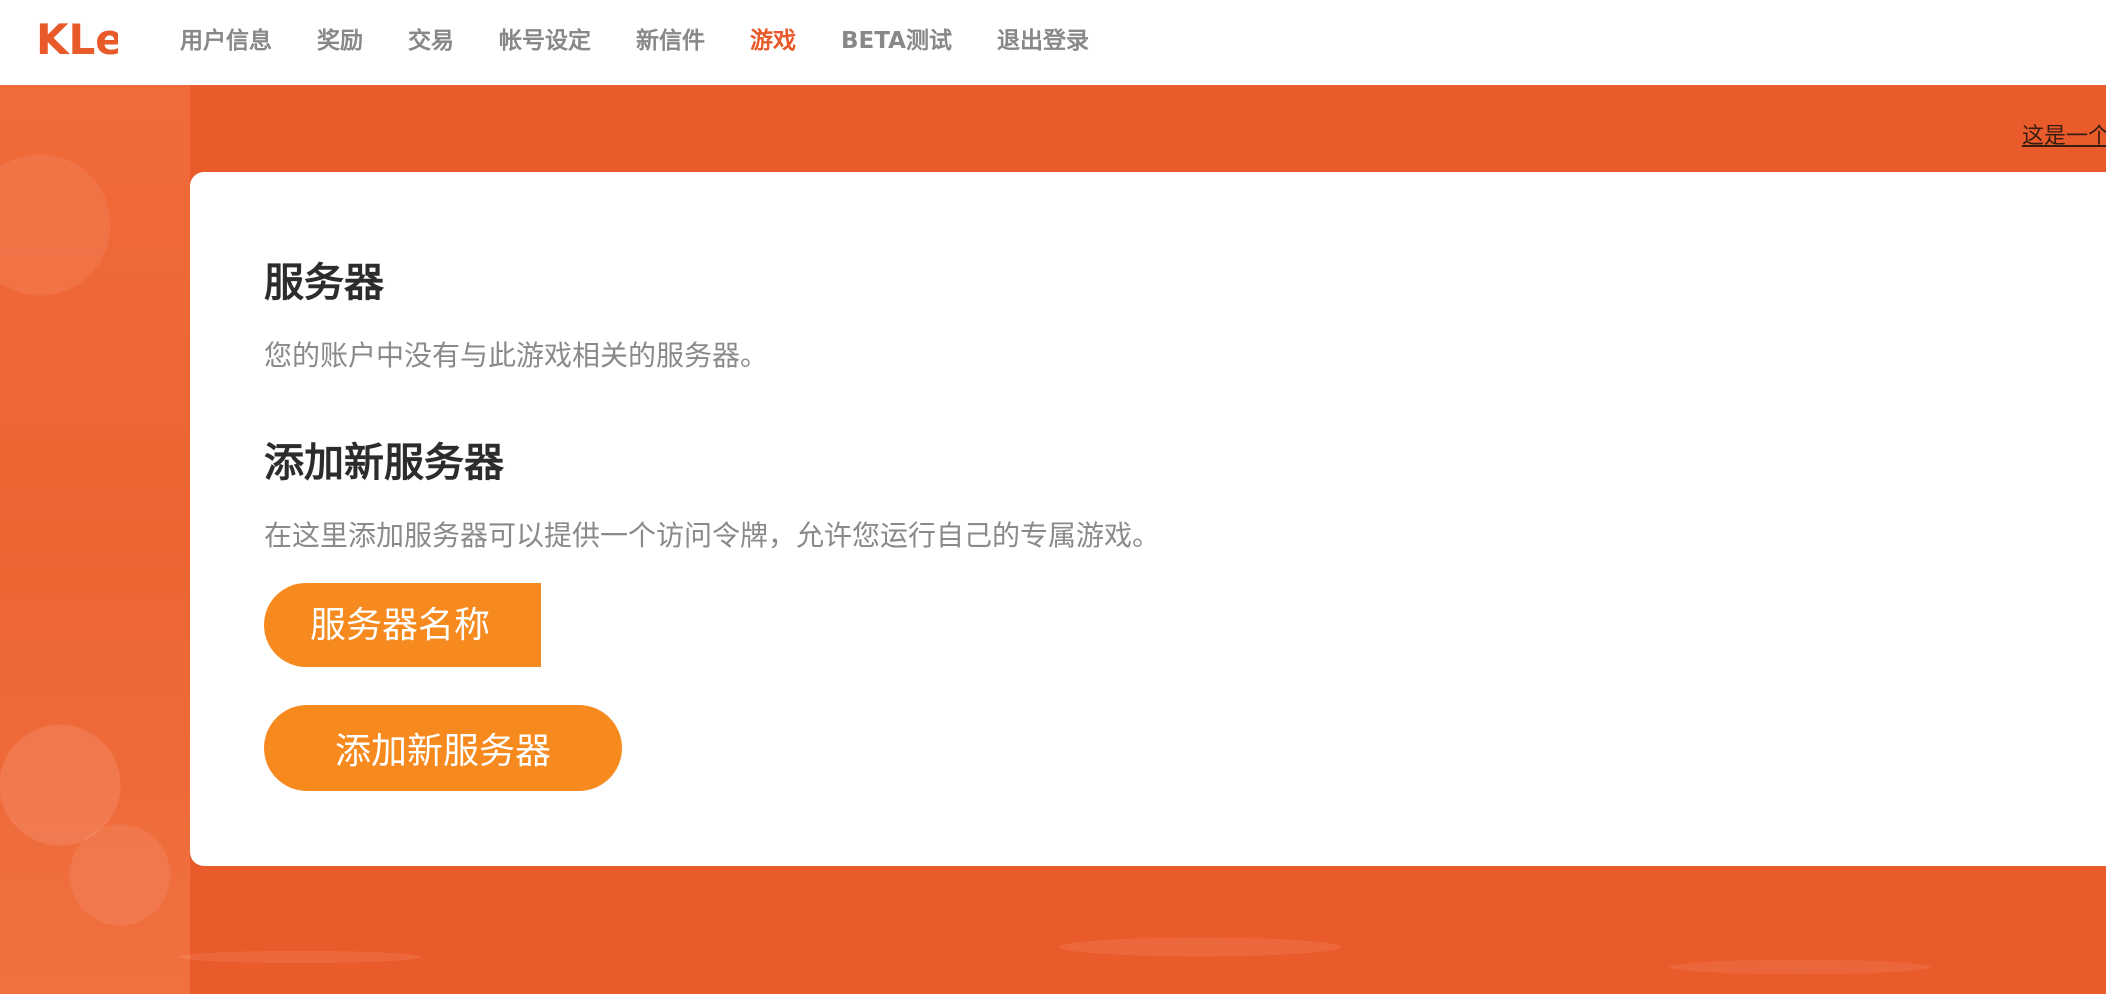  I want to click on top-nav-bar: KLei 用户信息 奖励 交易 帐号设定 新信件 游戏 BETA测试 退出登录, so click(1053, 42).